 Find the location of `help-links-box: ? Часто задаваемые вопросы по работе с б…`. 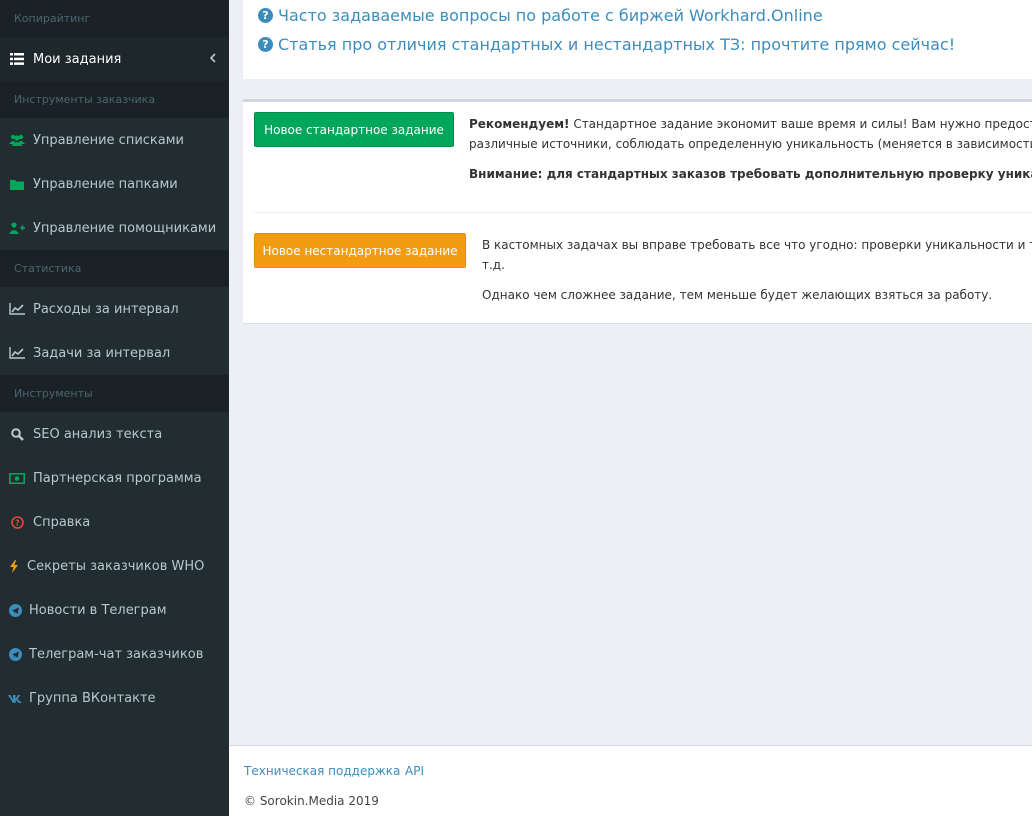

help-links-box: ? Часто задаваемые вопросы по работе с б… is located at coordinates (637, 39).